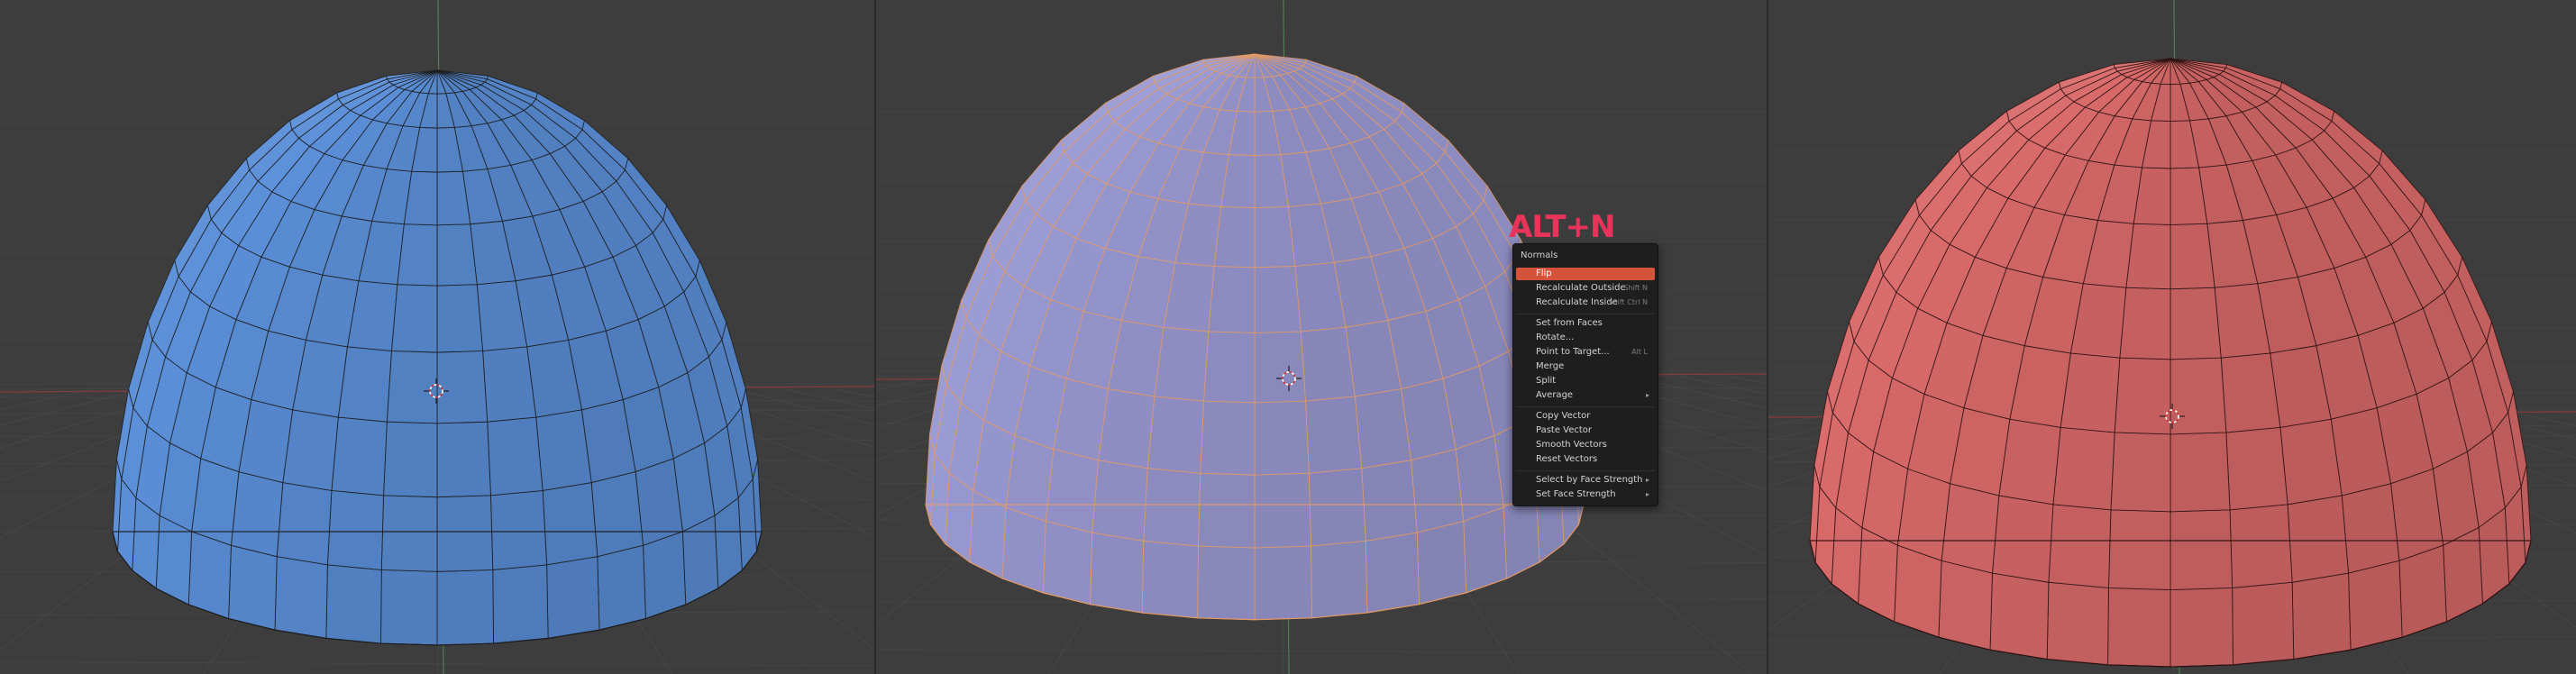 This screenshot has width=2576, height=674. Describe the element at coordinates (1567, 459) in the screenshot. I see `menu-item-label: Reset Vectors` at that location.